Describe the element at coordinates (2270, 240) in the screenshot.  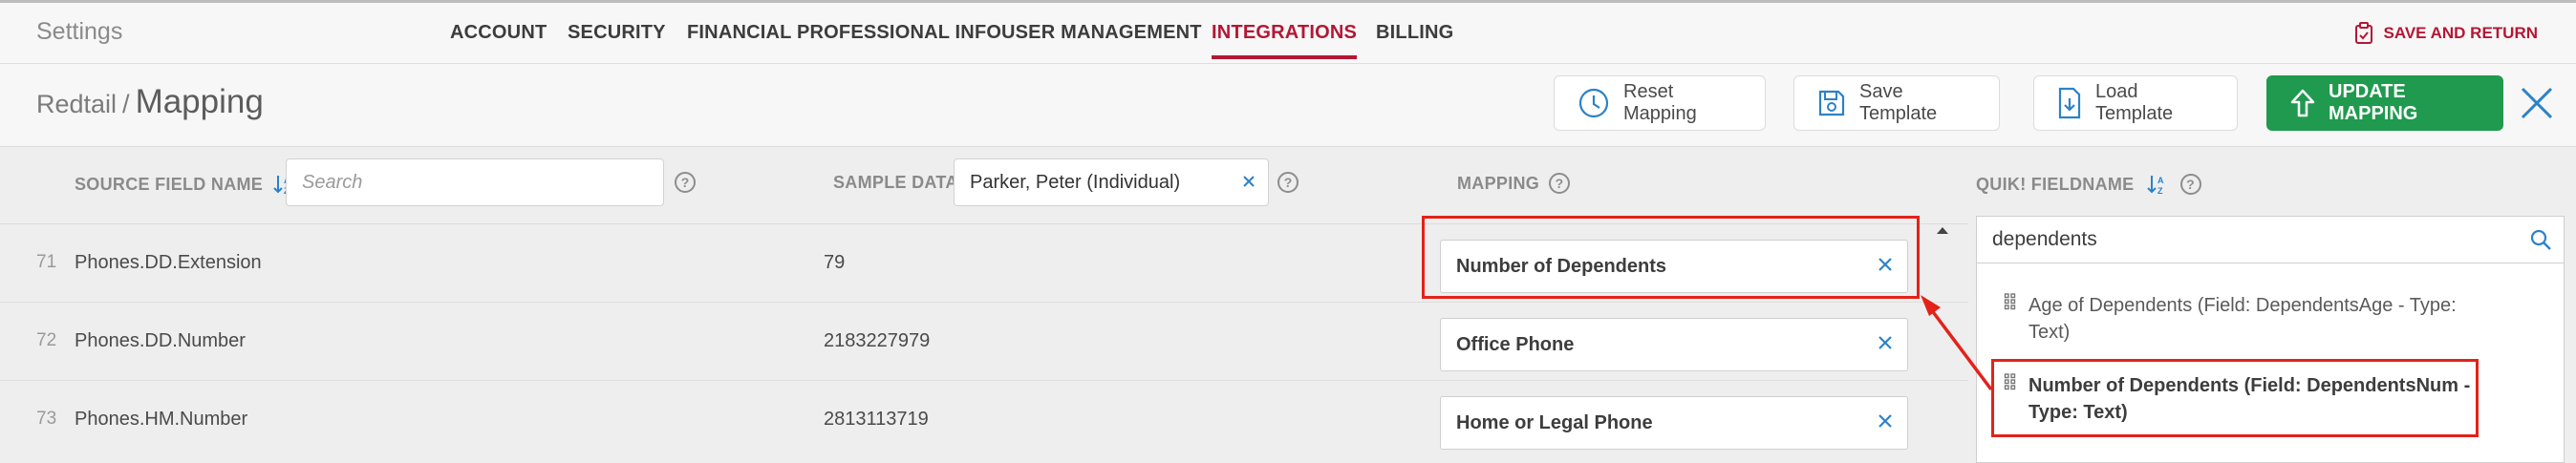
I see `quik-fieldname-search-input: dependents` at that location.